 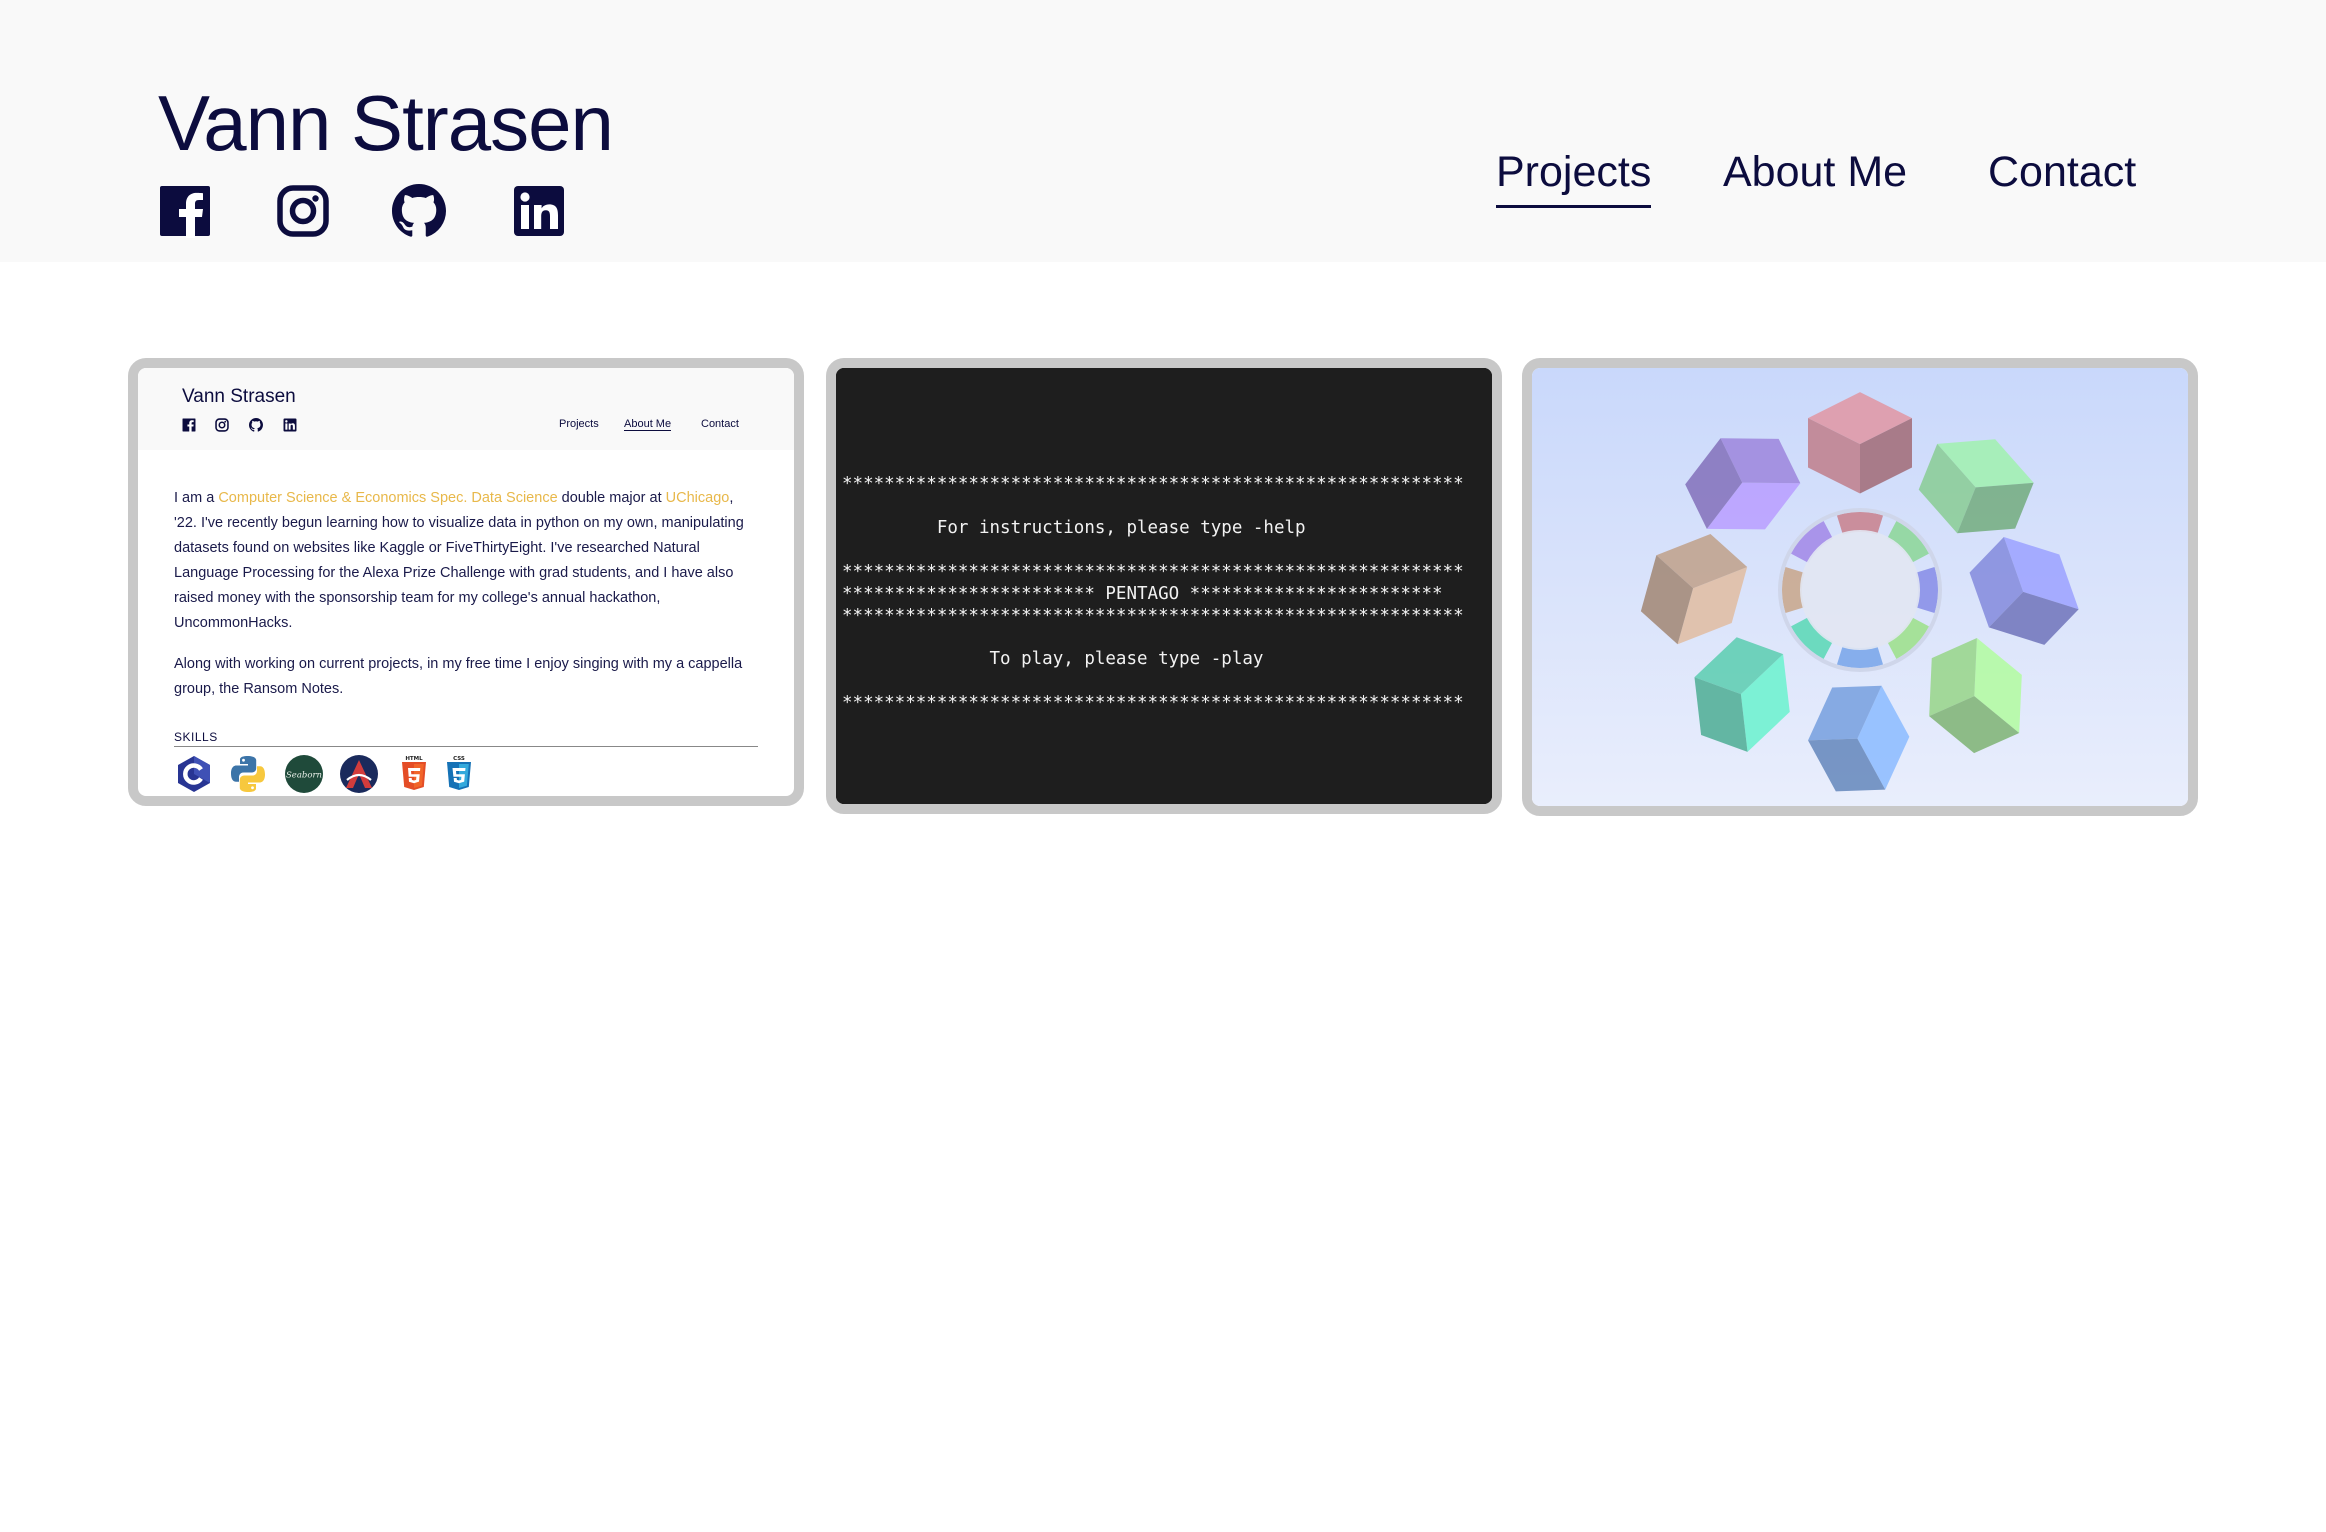 I want to click on nav-projects: Projects, so click(x=1574, y=175).